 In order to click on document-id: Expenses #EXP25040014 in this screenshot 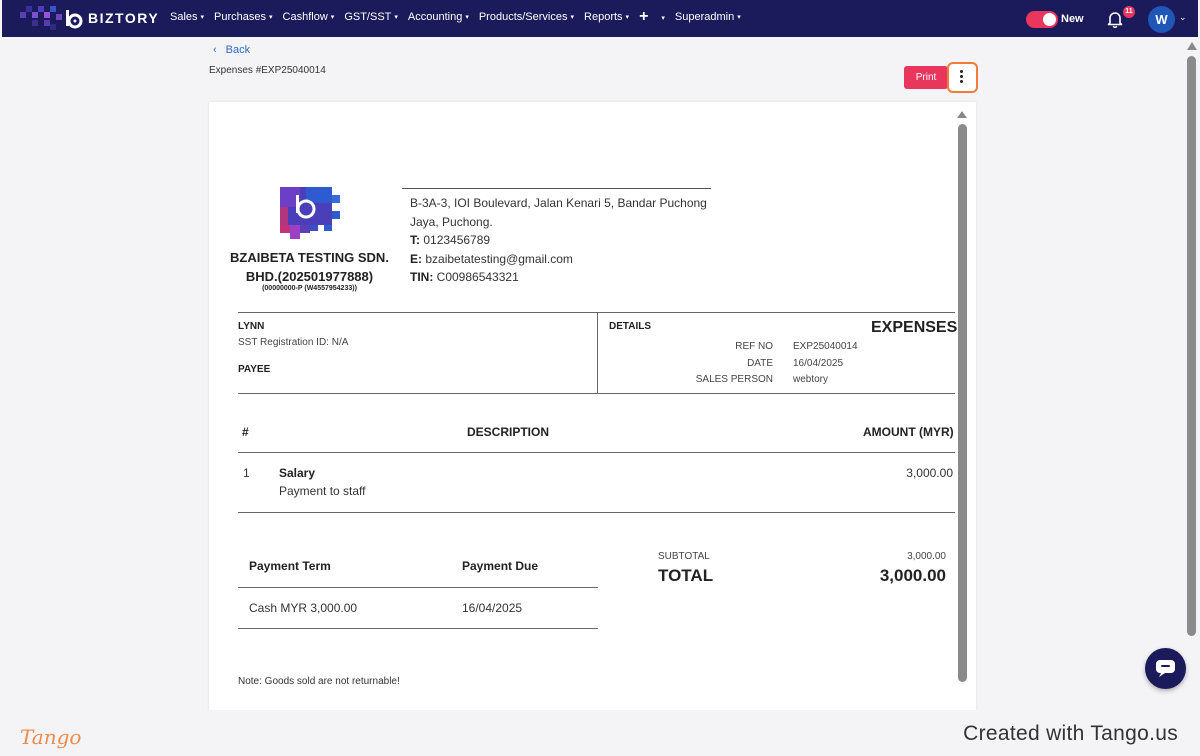, I will do `click(267, 70)`.